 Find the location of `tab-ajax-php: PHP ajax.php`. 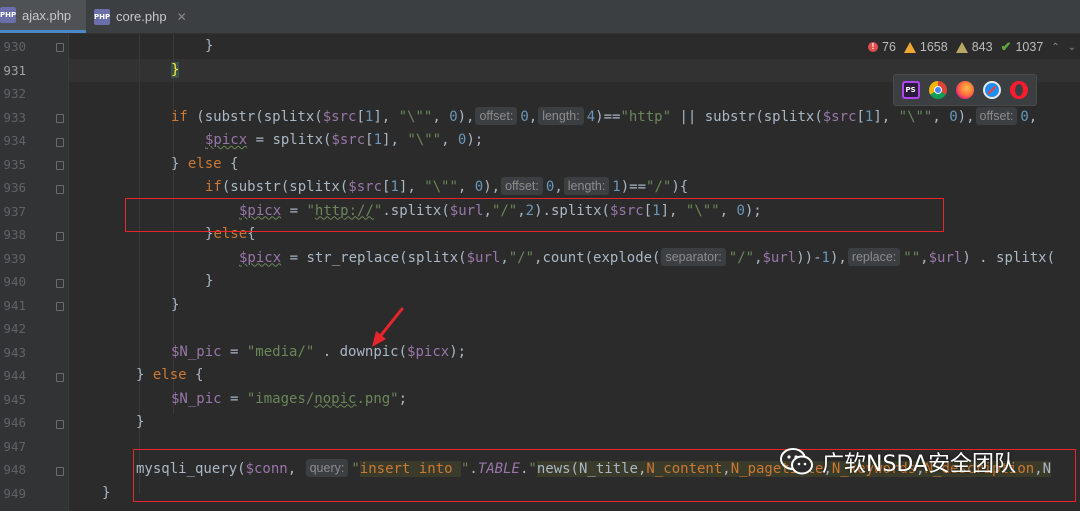

tab-ajax-php: PHP ajax.php is located at coordinates (43, 16).